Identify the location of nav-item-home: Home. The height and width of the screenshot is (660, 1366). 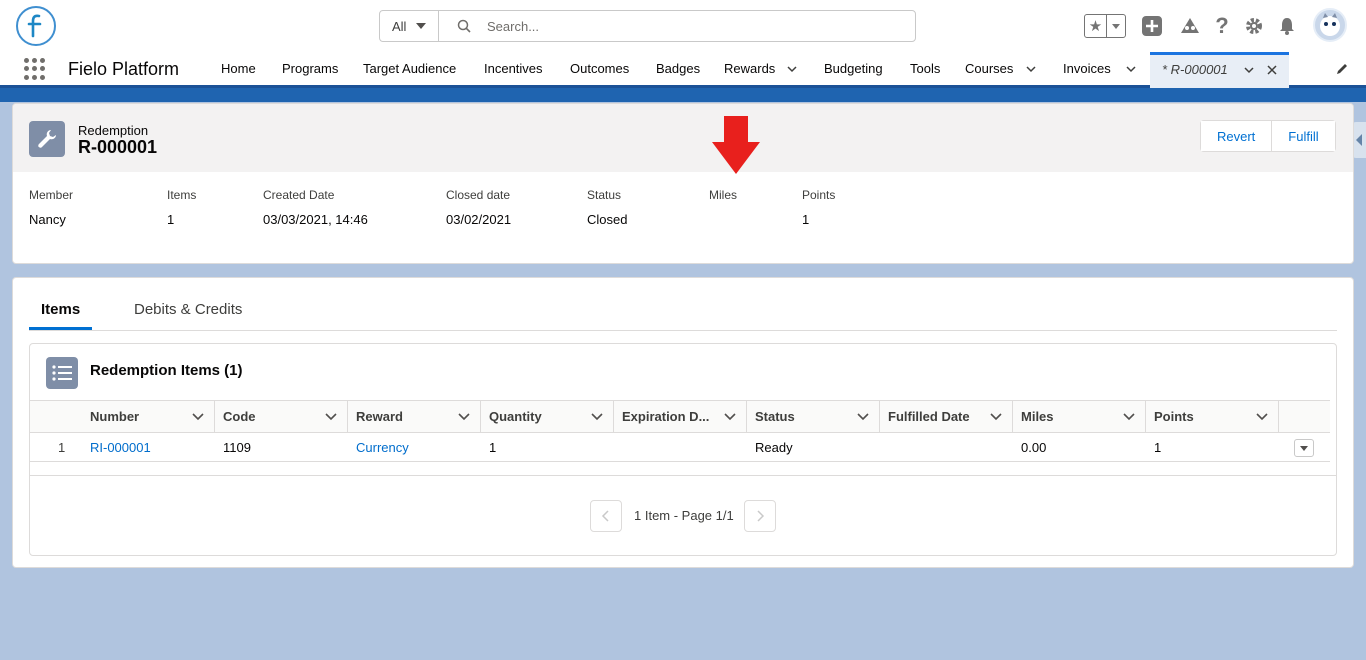
(238, 68).